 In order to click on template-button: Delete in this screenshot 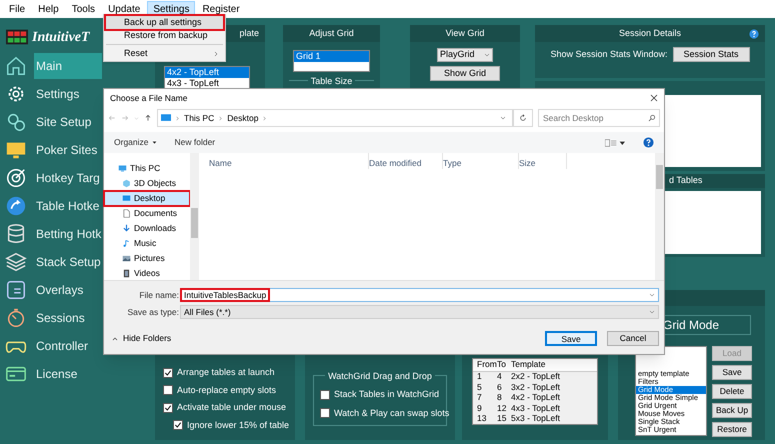, I will do `click(732, 391)`.